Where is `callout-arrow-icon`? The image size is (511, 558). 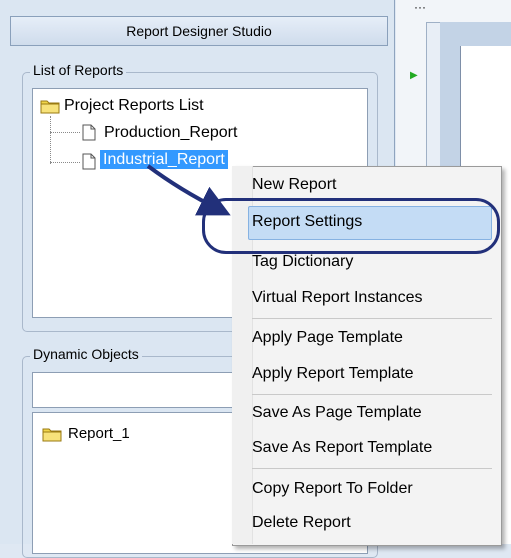 callout-arrow-icon is located at coordinates (188, 190).